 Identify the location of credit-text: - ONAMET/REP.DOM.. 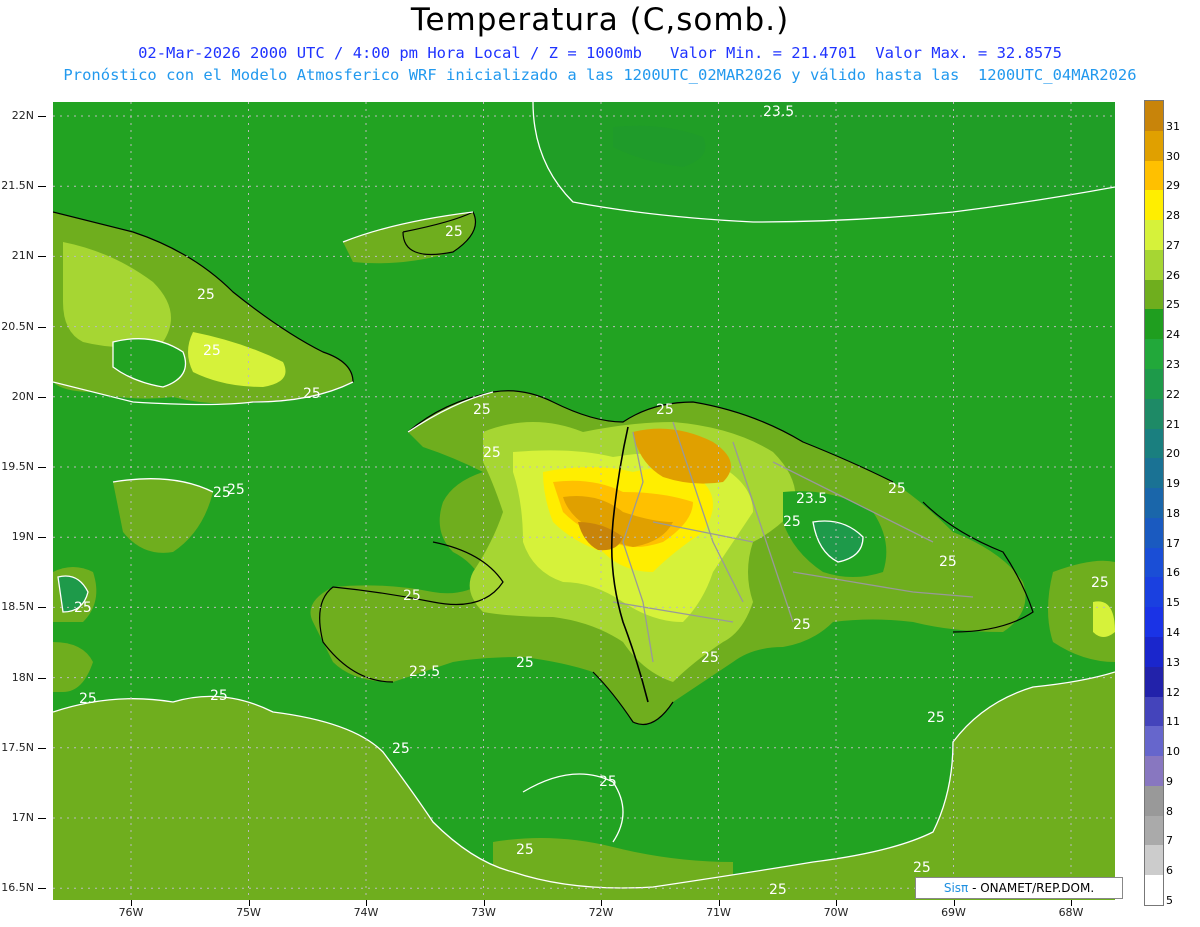
(1031, 888).